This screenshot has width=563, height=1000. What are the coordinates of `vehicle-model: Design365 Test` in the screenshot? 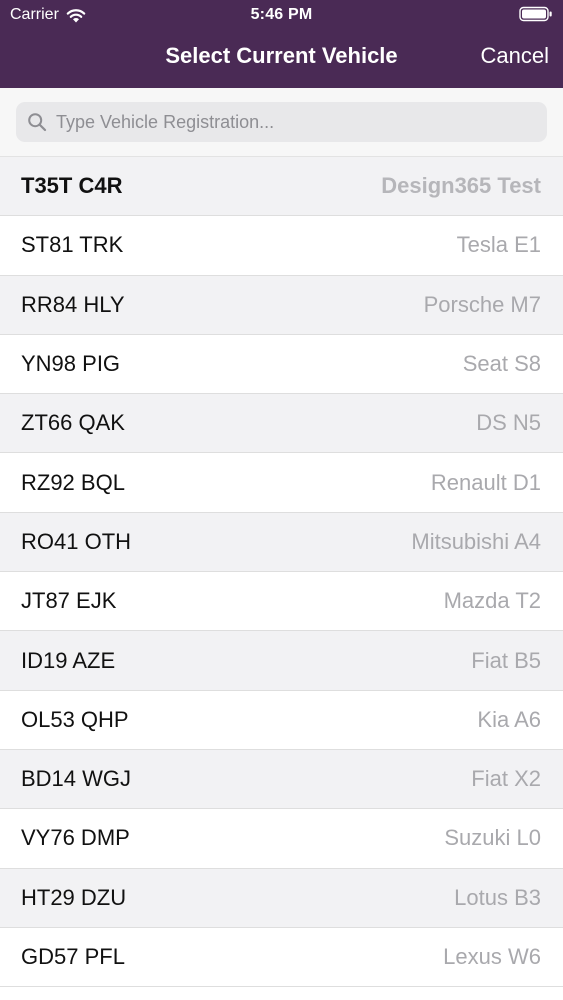 It's located at (461, 186).